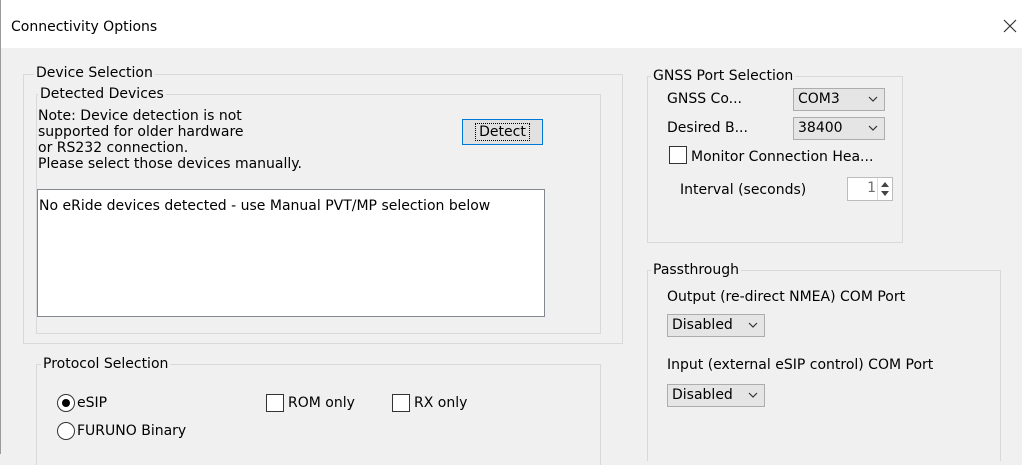  What do you see at coordinates (275, 403) in the screenshot?
I see `rom-only-checkbox` at bounding box center [275, 403].